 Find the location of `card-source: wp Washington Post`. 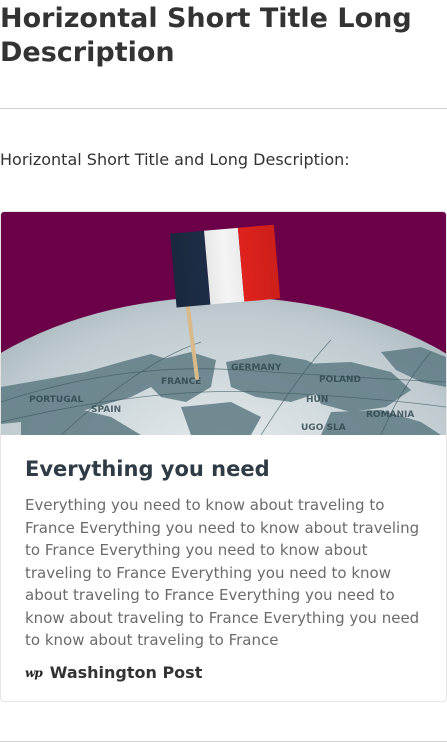

card-source: wp Washington Post is located at coordinates (113, 672).